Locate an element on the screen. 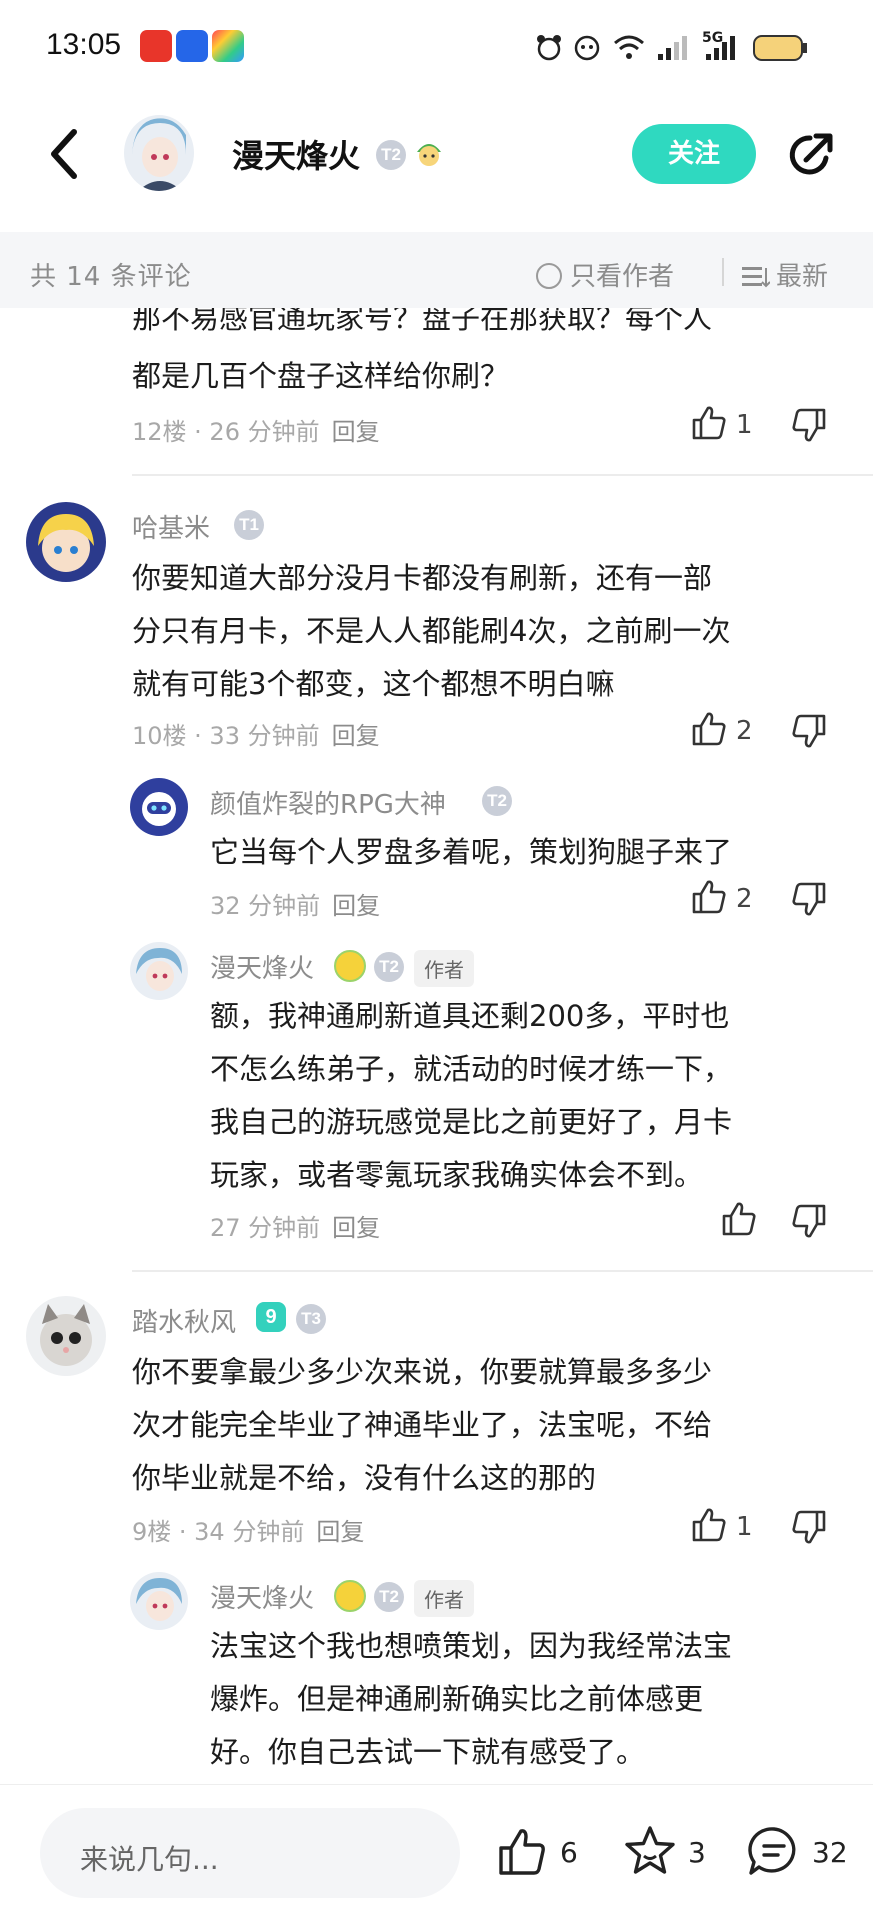 The height and width of the screenshot is (1921, 873). level-gem-badge: 9 is located at coordinates (271, 1317).